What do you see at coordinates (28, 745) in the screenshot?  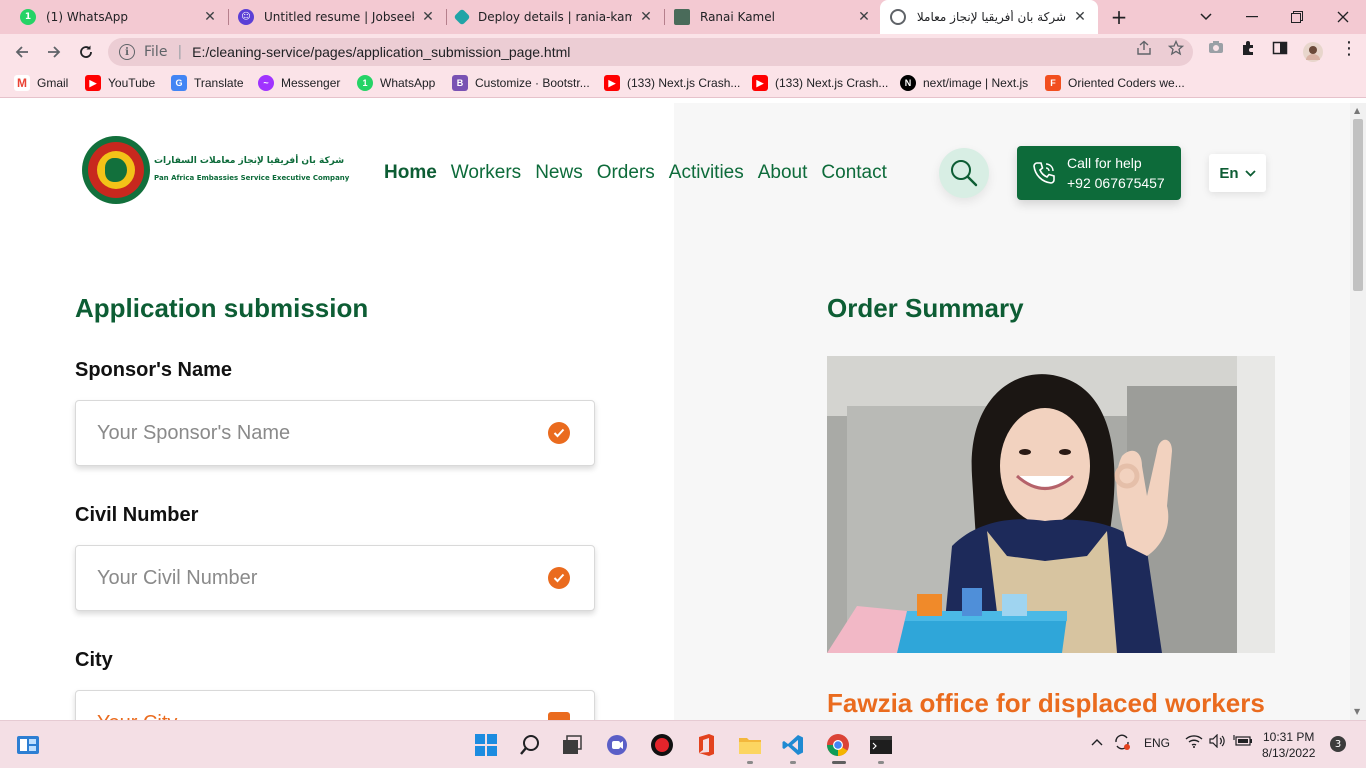 I see `widgets-icon` at bounding box center [28, 745].